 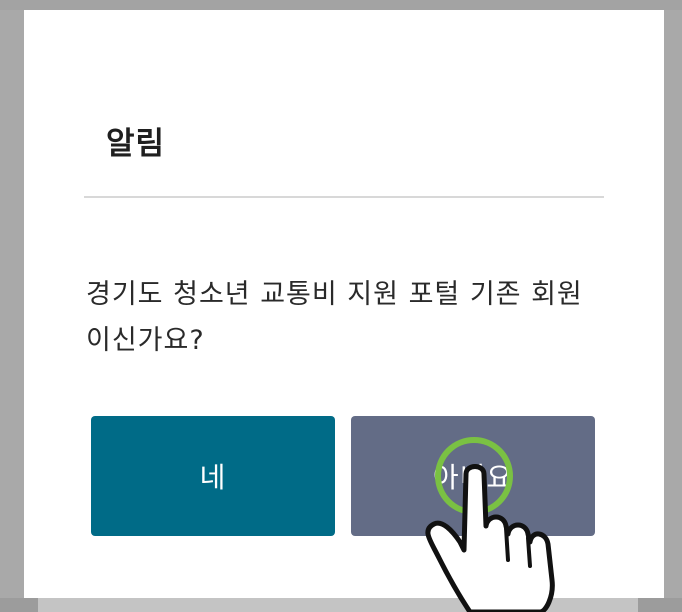 I want to click on yes-button-label: 네, so click(x=213, y=477).